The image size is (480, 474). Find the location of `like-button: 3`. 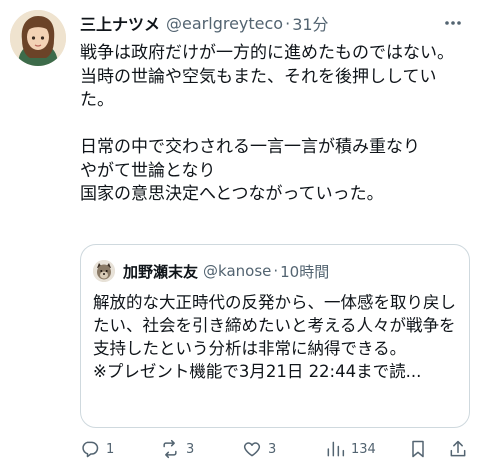

like-button: 3 is located at coordinates (259, 449).